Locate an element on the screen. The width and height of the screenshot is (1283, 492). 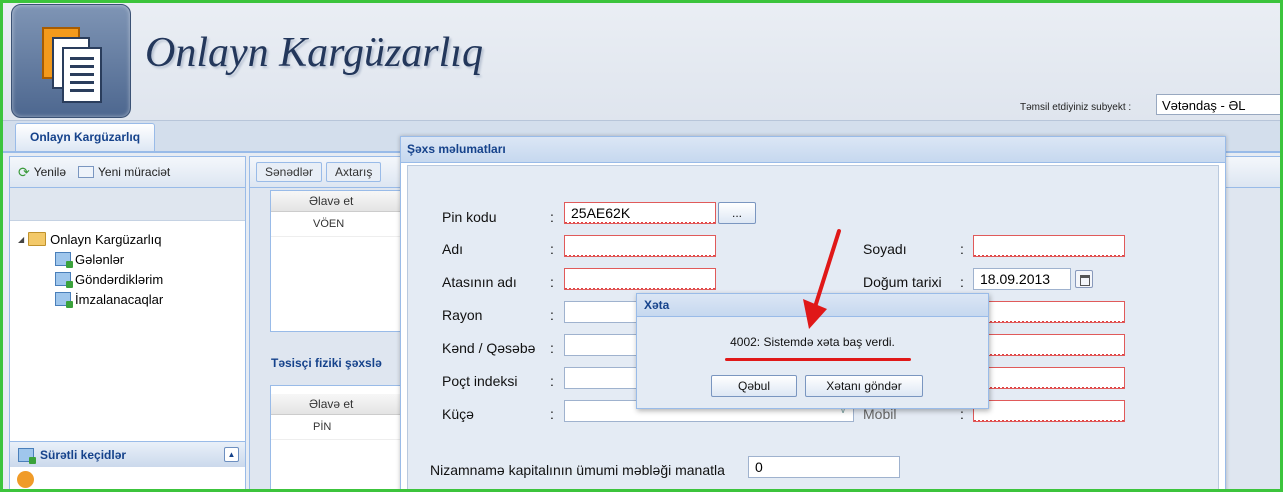
annotation-arrow-icon is located at coordinates (822, 279).